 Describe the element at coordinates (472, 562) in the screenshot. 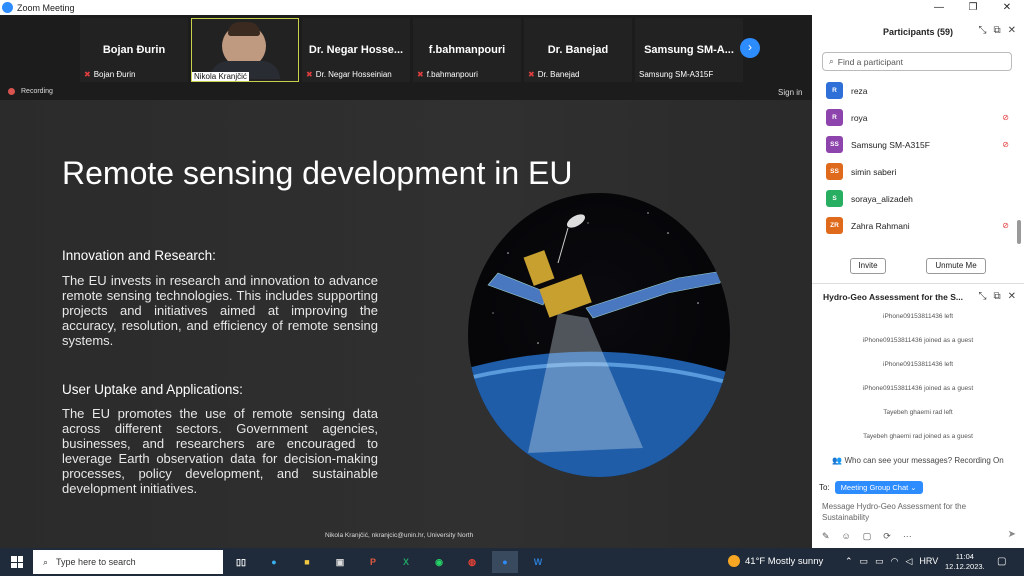

I see `chrome-icon: ◍` at that location.